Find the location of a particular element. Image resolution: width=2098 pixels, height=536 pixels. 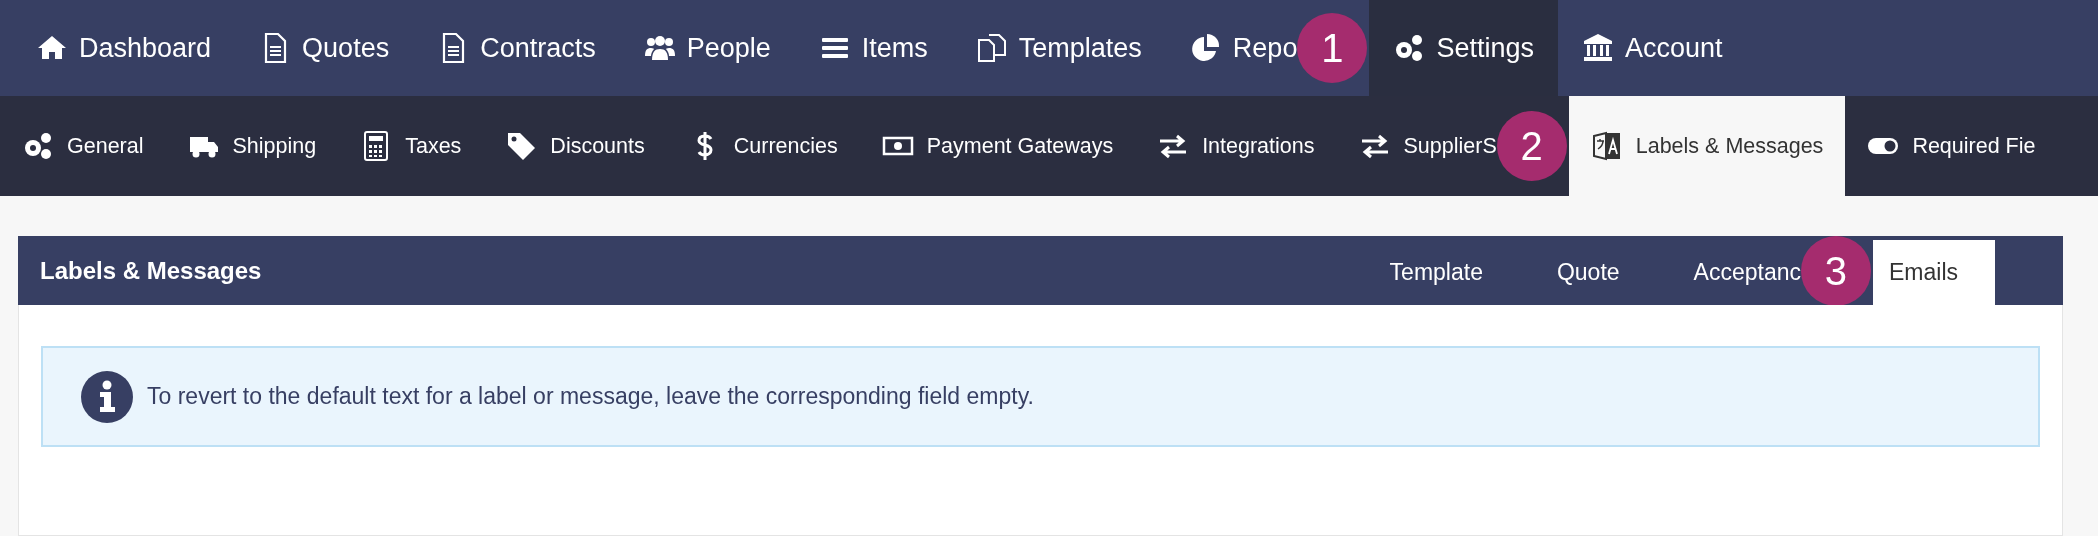

info-icon is located at coordinates (107, 396).